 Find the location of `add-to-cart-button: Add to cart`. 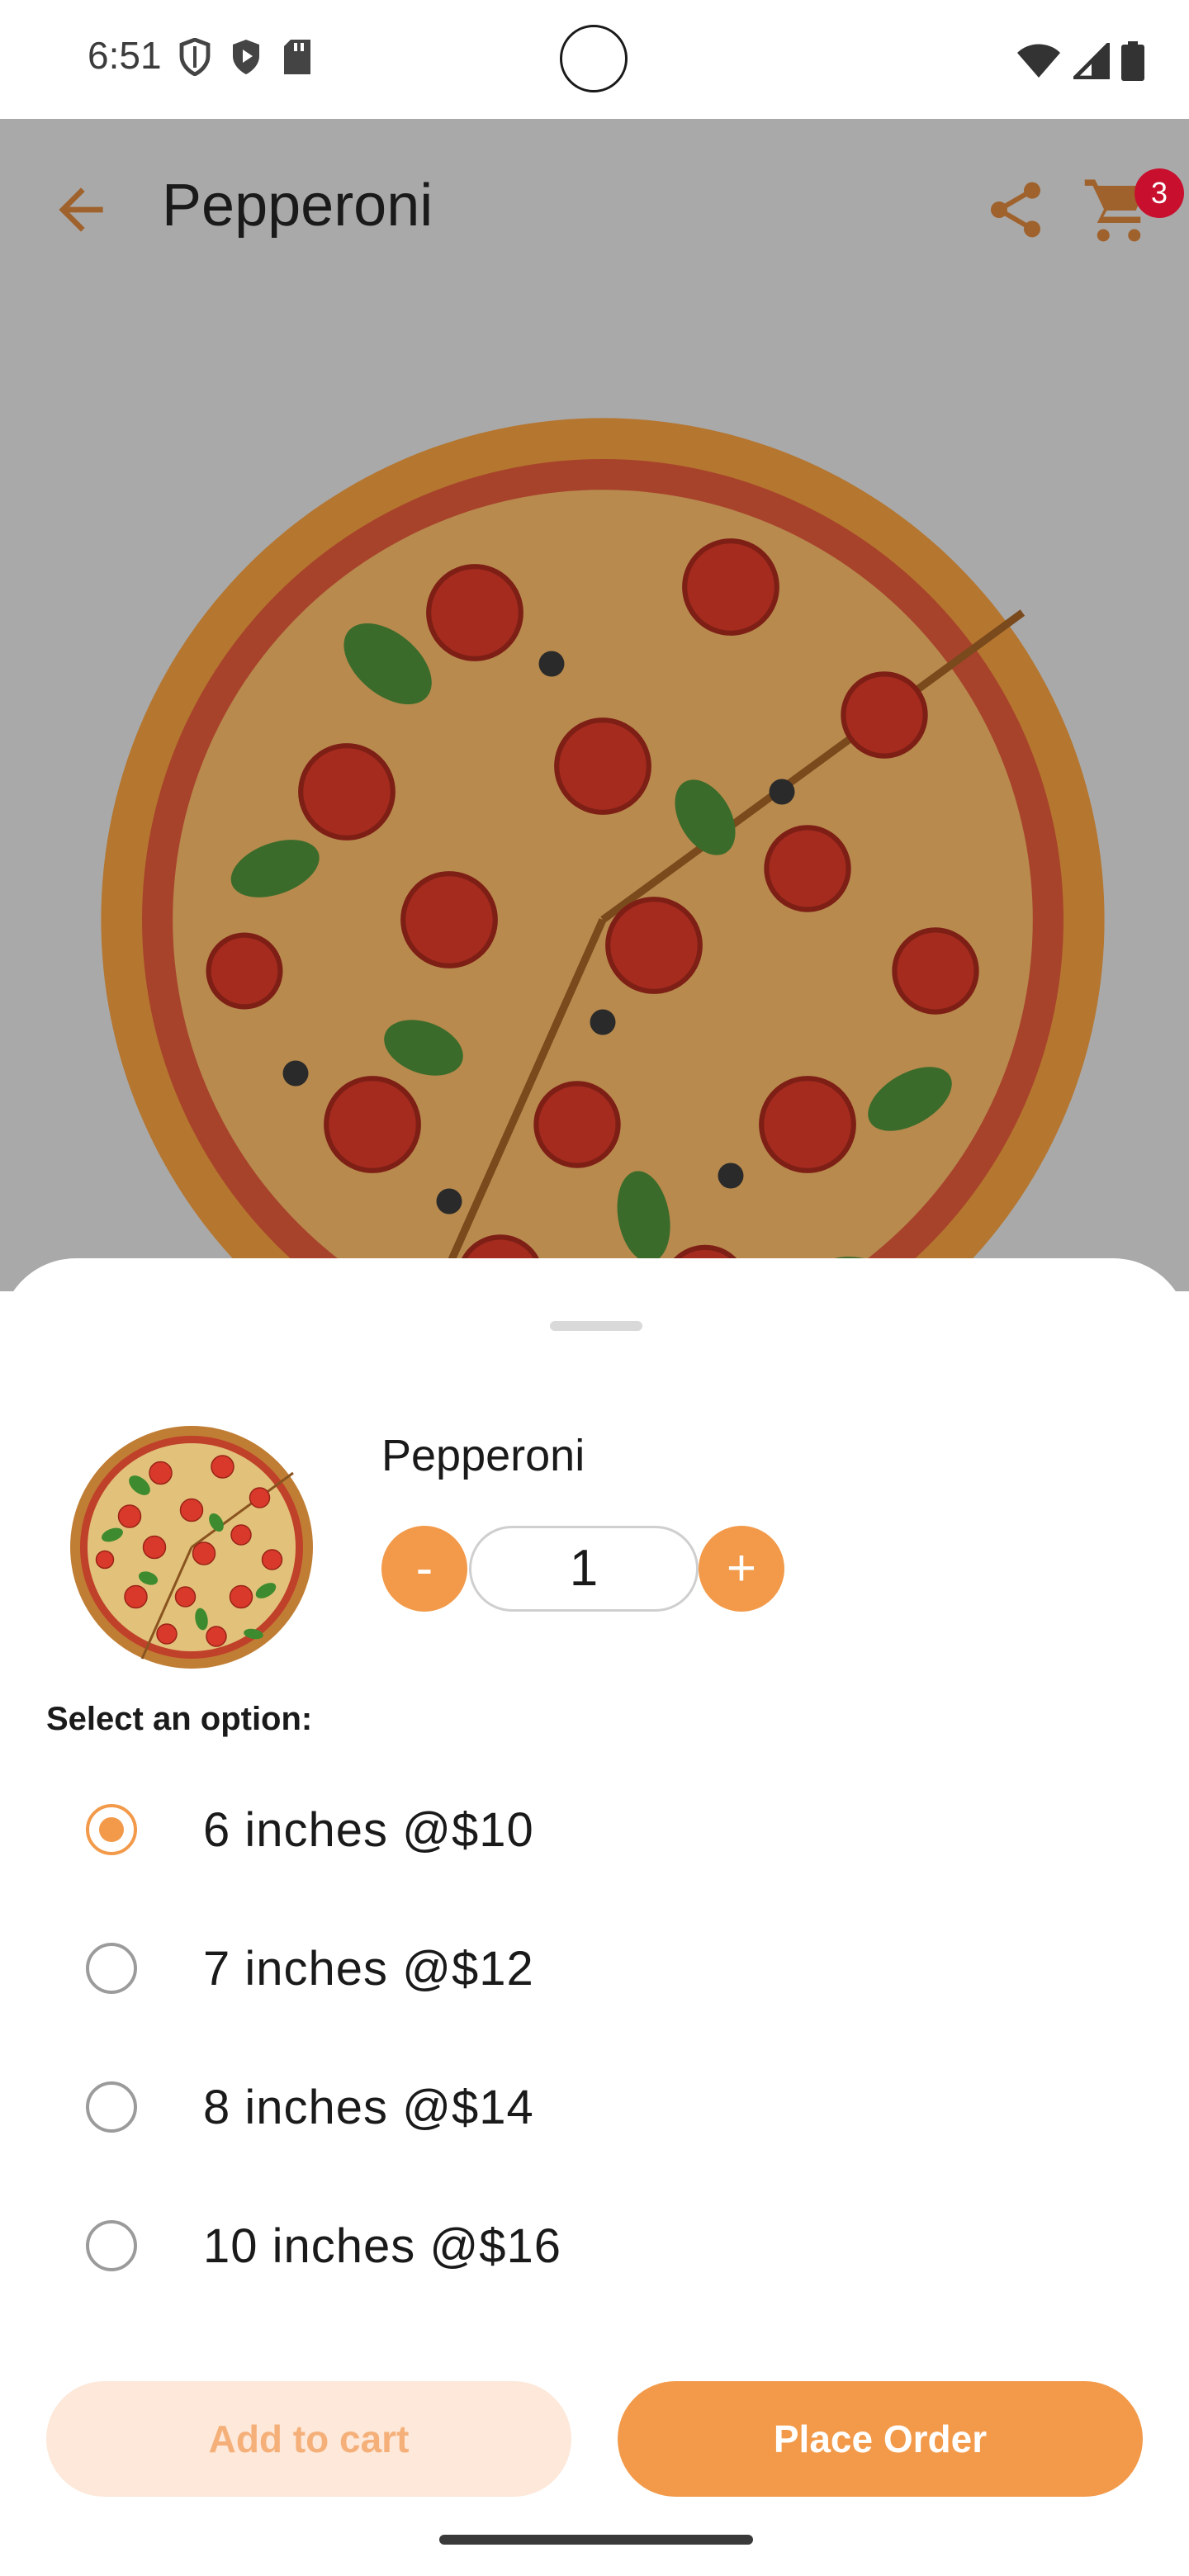

add-to-cart-button: Add to cart is located at coordinates (308, 2439).